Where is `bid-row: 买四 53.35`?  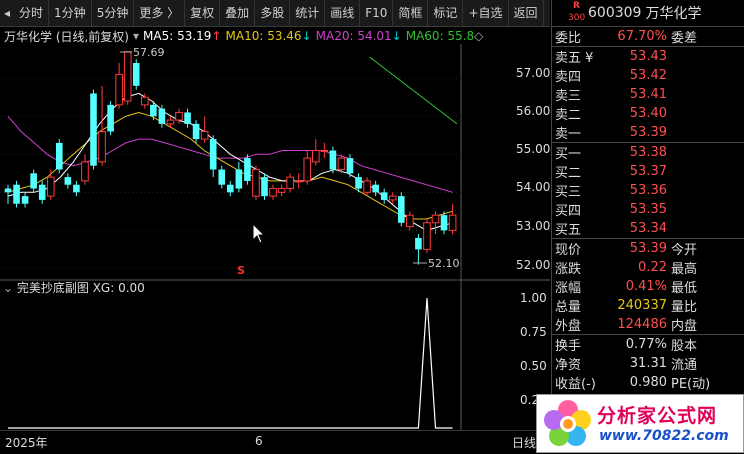 bid-row: 买四 53.35 is located at coordinates (648, 209).